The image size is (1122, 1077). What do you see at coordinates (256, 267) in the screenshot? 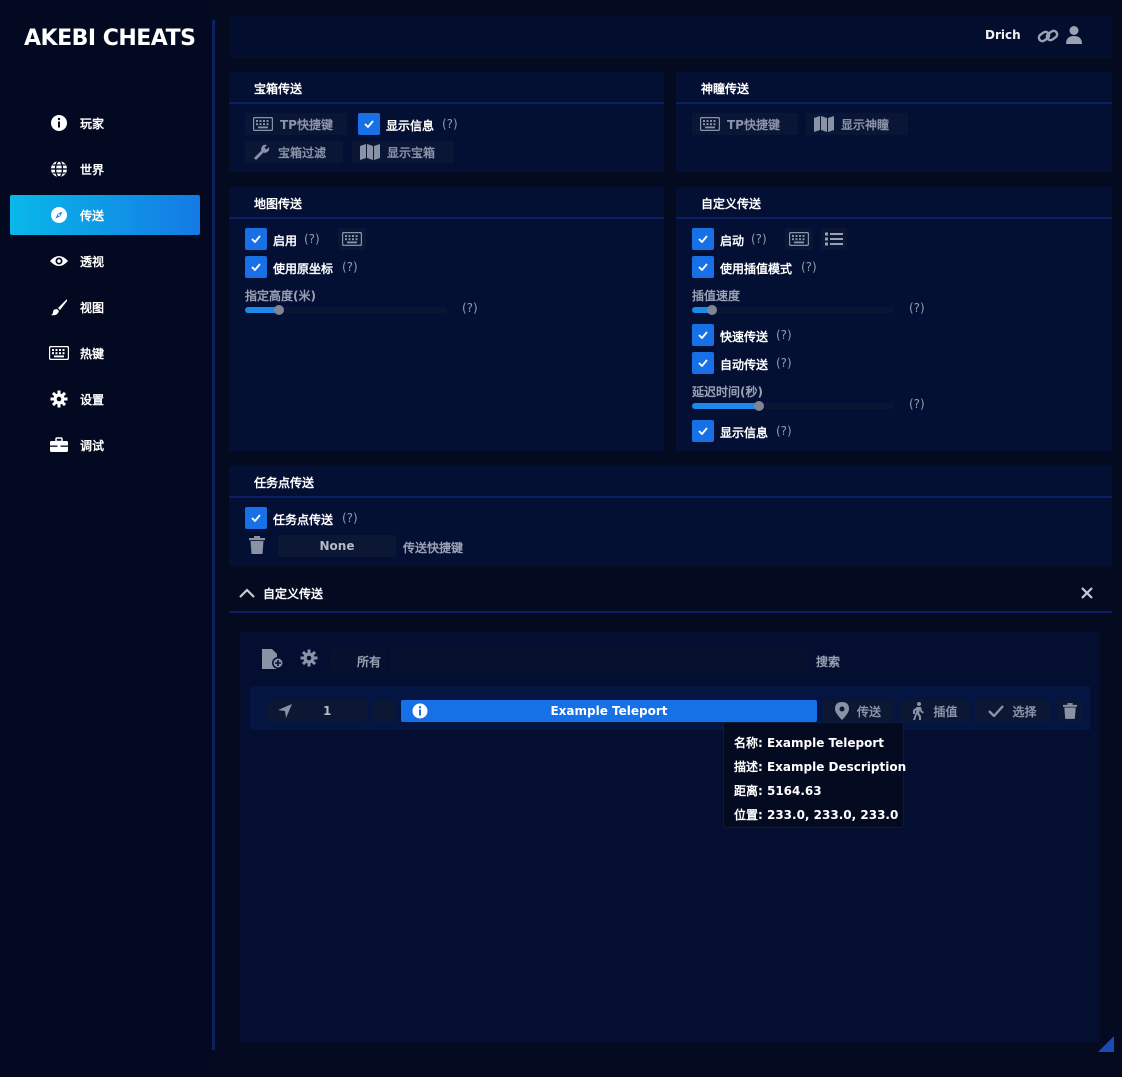
I see `use-original-coords-checkbox` at bounding box center [256, 267].